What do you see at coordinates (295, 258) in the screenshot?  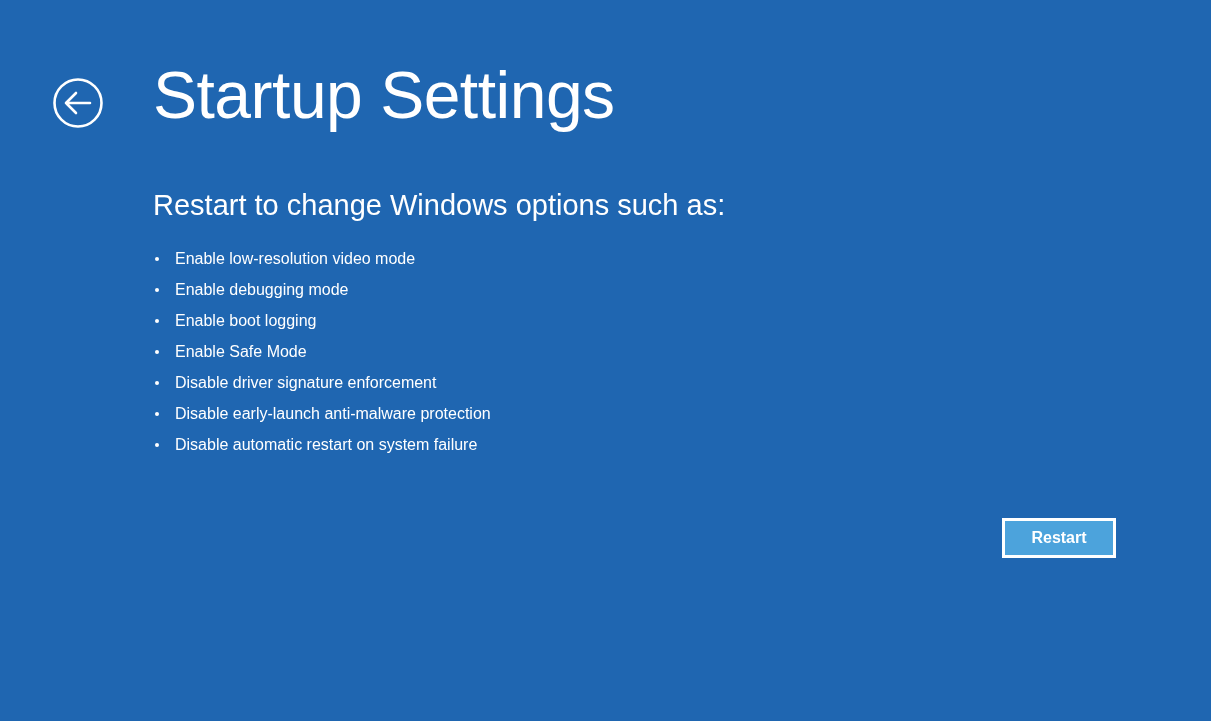 I see `option-text: Enable low-resolution video mode` at bounding box center [295, 258].